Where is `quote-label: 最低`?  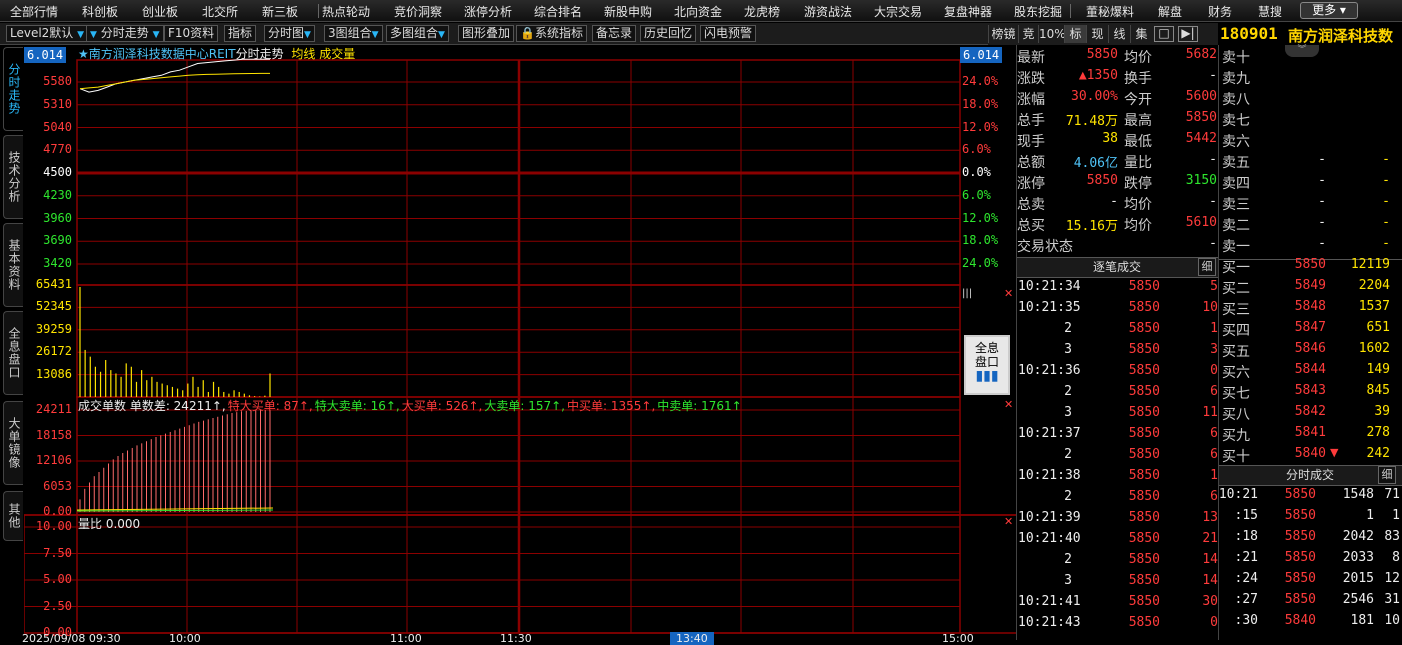
quote-label: 最低 is located at coordinates (1138, 142).